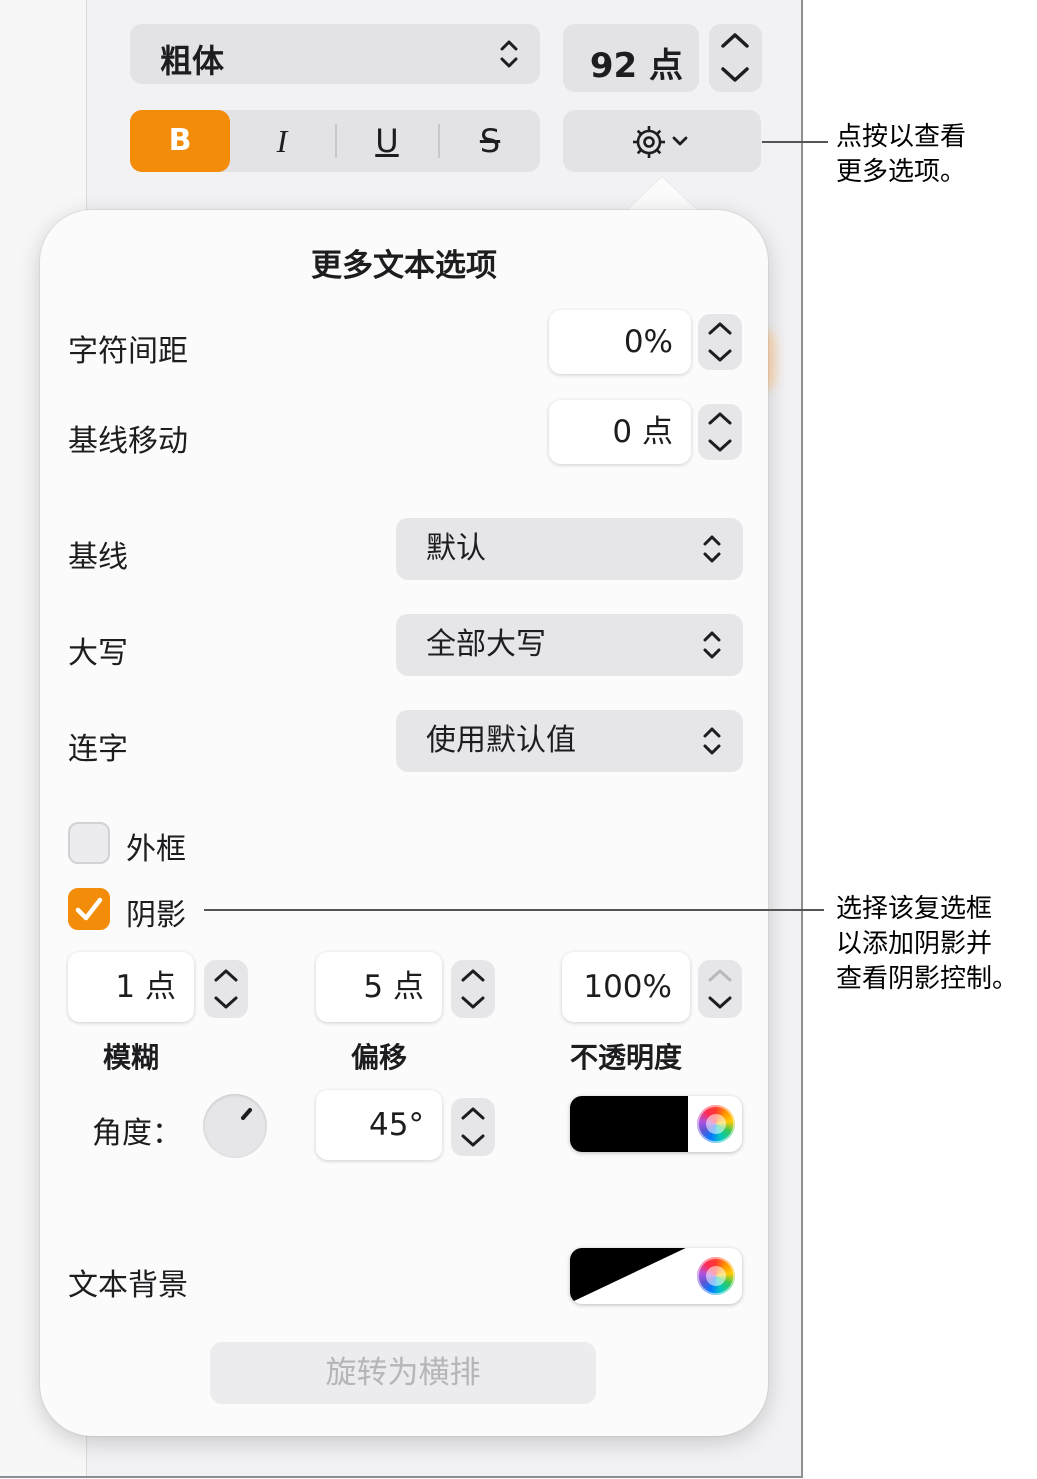  Describe the element at coordinates (901, 154) in the screenshot. I see `callout-more-options: 点按以查看 更多选项。` at that location.